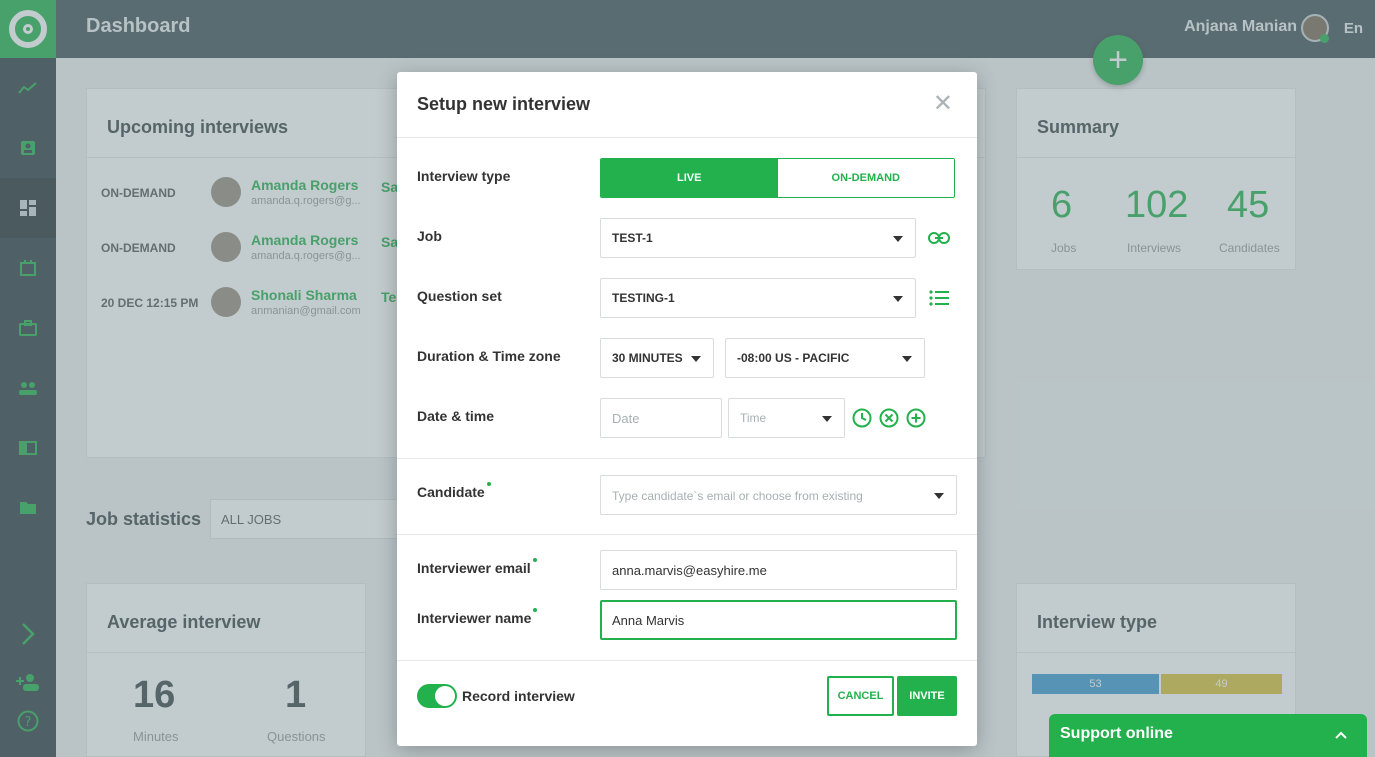 The image size is (1375, 757). Describe the element at coordinates (758, 238) in the screenshot. I see `job-select: TEST-1` at that location.